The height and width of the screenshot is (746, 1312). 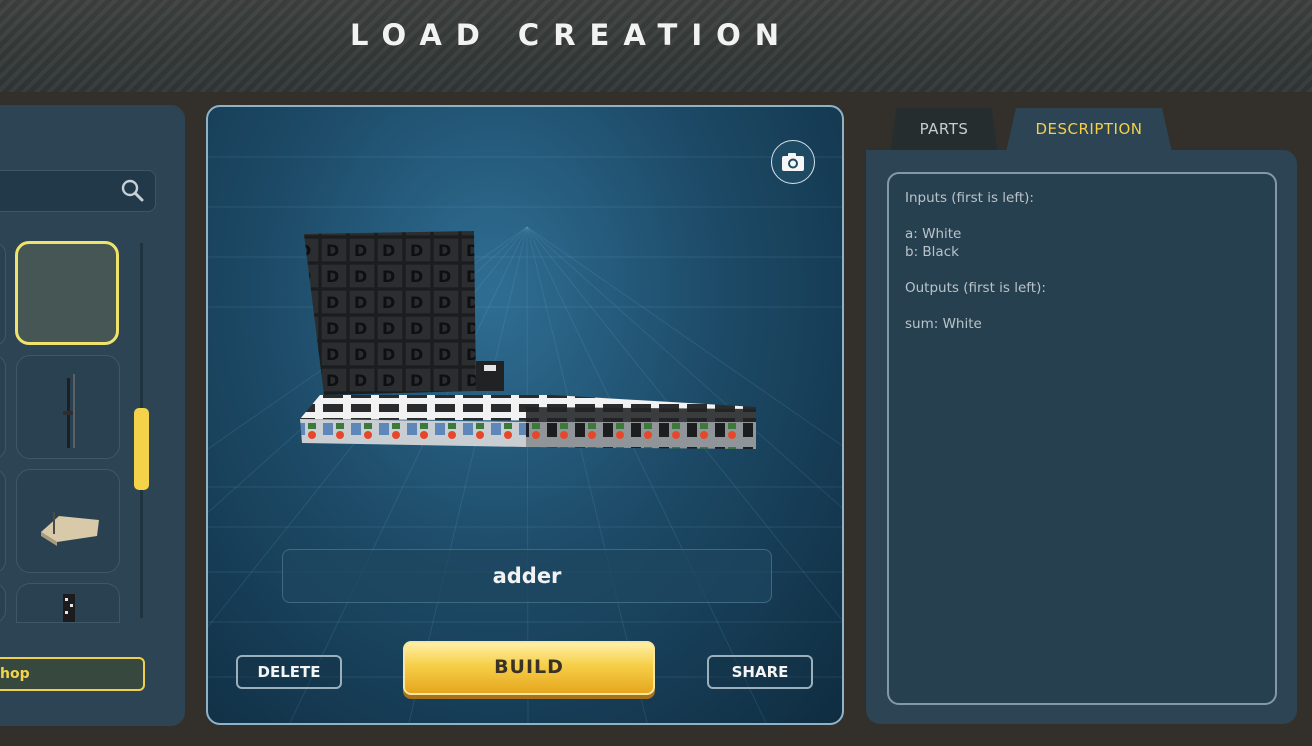 I want to click on share-button: SHARE, so click(x=760, y=672).